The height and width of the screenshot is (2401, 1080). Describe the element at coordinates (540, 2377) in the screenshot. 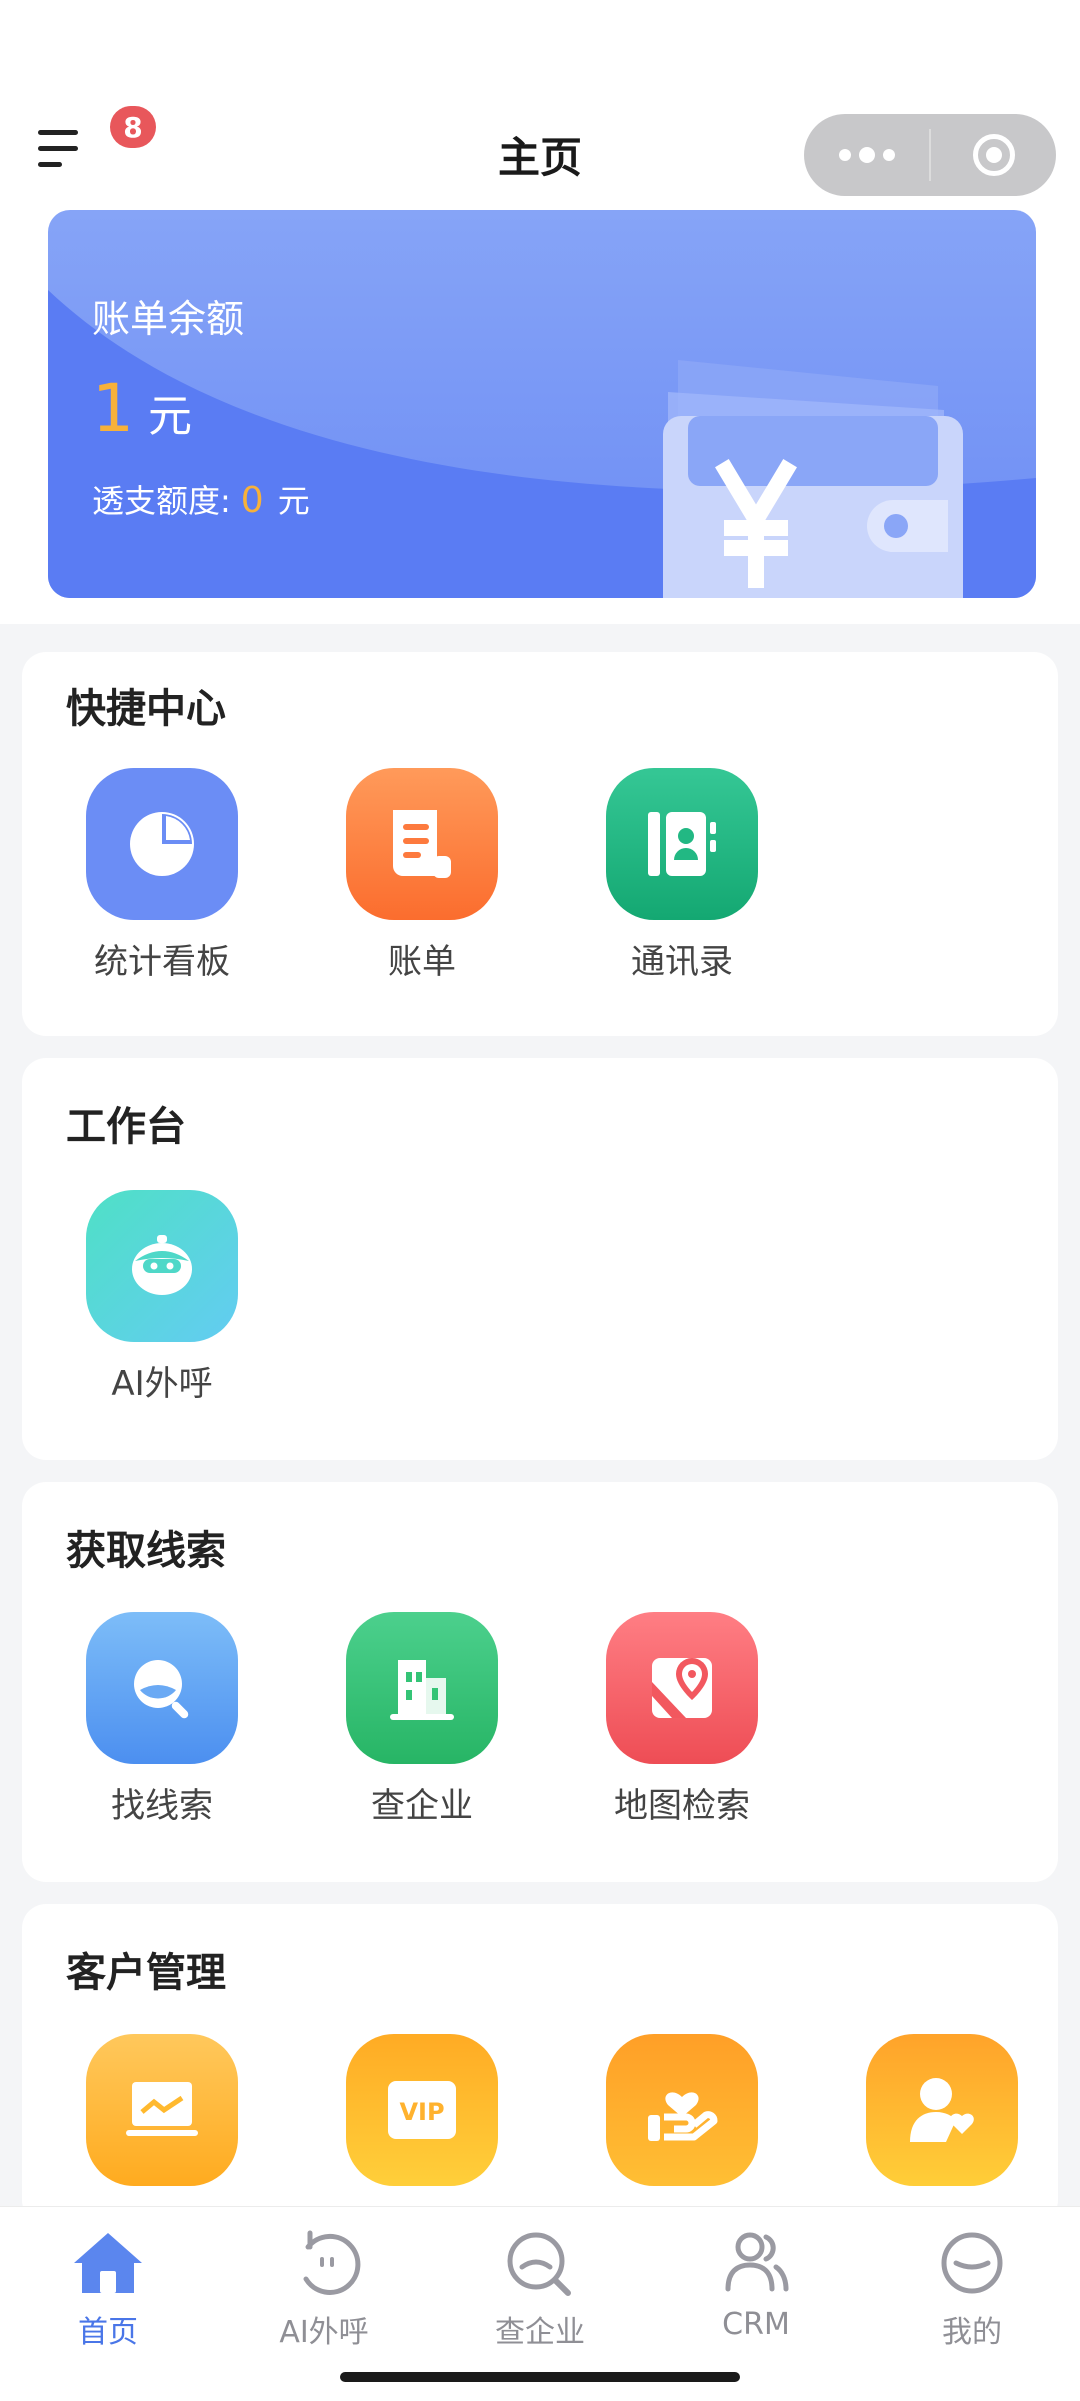

I see `home-indicator` at that location.